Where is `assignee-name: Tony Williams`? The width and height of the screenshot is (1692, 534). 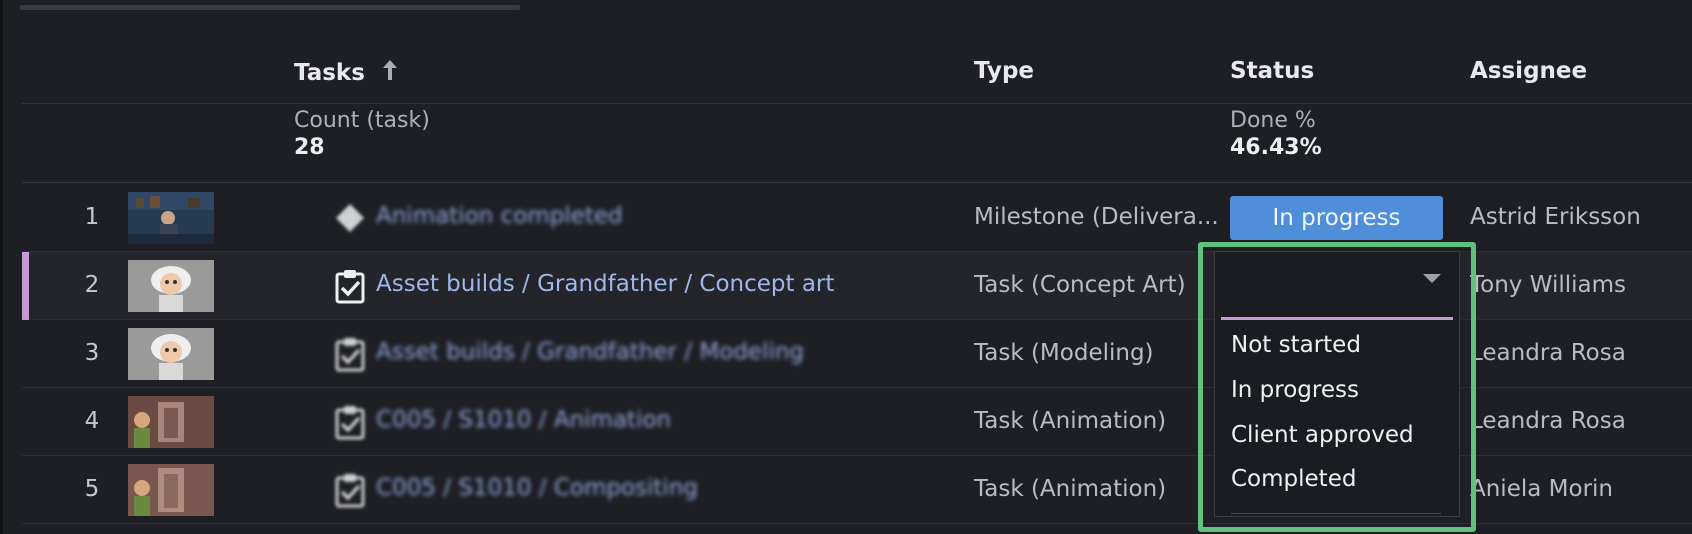
assignee-name: Tony Williams is located at coordinates (1548, 285).